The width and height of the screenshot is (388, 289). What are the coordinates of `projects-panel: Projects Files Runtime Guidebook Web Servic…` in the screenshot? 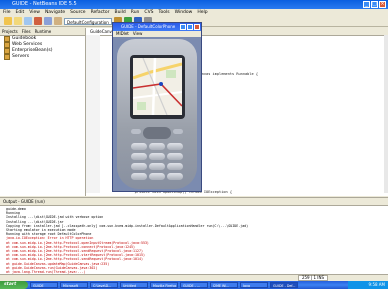 It's located at (43, 112).